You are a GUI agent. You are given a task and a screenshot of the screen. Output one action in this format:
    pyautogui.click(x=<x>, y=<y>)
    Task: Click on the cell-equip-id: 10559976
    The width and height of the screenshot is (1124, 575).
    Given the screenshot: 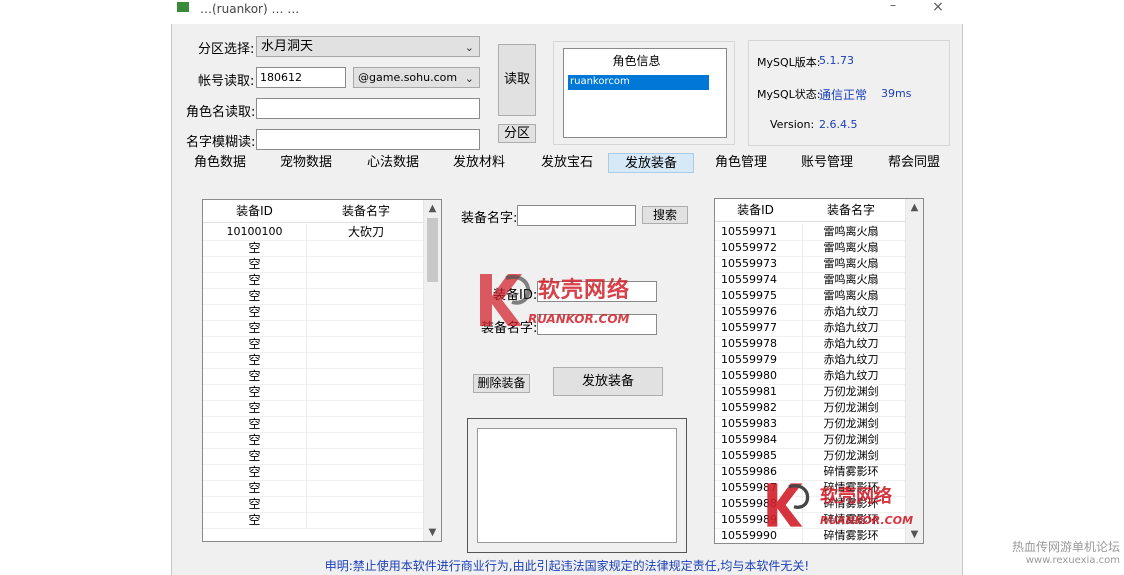 What is the action you would take?
    pyautogui.click(x=759, y=312)
    